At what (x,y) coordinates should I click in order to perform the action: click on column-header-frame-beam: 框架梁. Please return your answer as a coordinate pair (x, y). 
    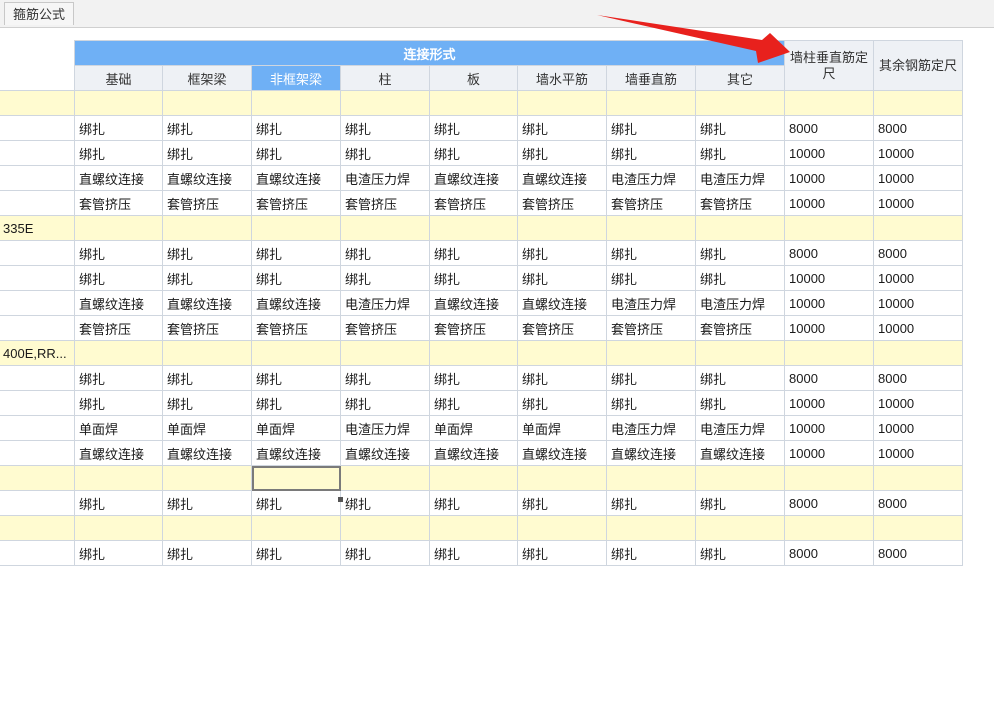
    Looking at the image, I should click on (207, 78).